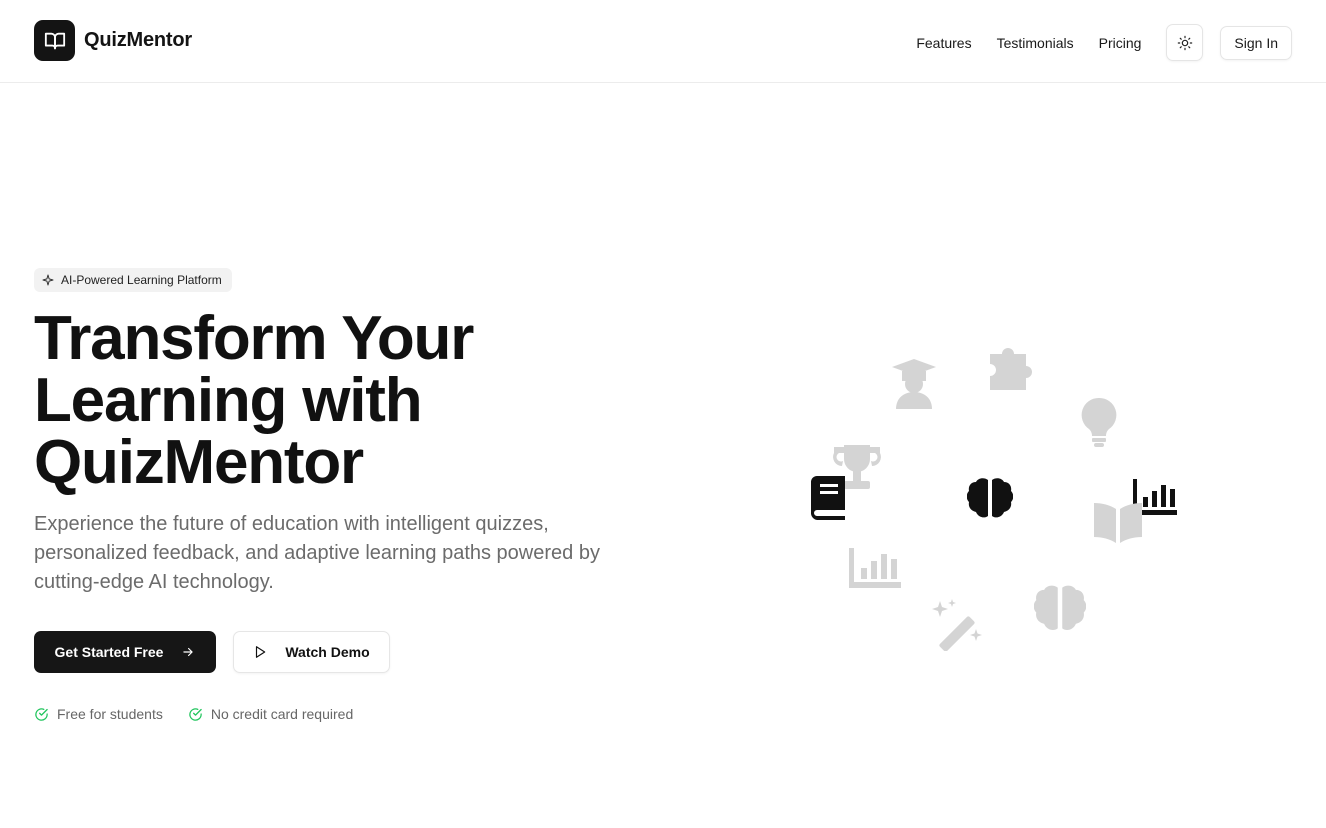 The width and height of the screenshot is (1326, 828). I want to click on lightbulb-icon, so click(1099, 422).